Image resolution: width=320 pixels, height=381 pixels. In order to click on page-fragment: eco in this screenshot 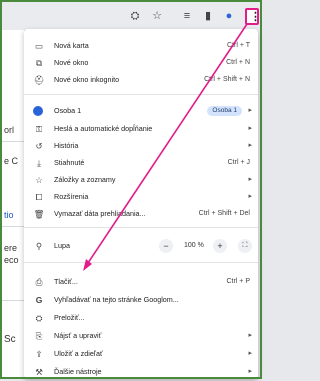, I will do `click(11, 260)`.